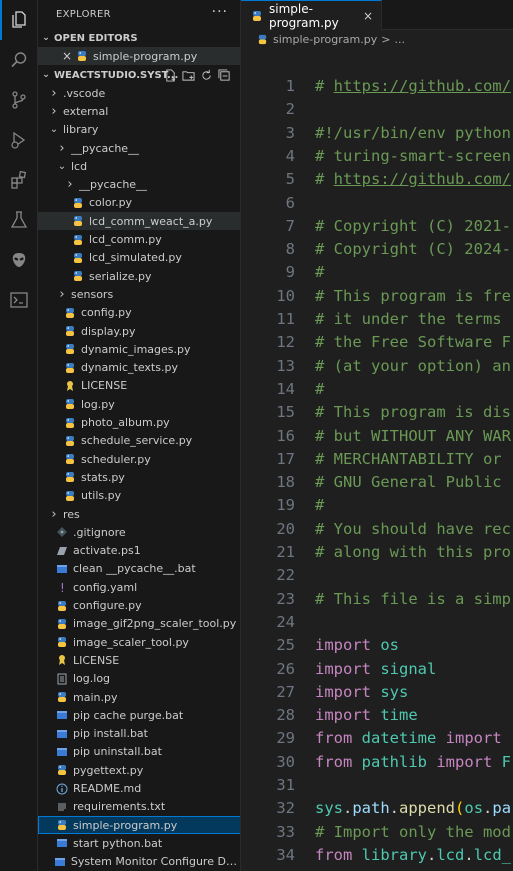 The image size is (513, 871). What do you see at coordinates (311, 15) in the screenshot?
I see `tab-simple-program: simple-program.py ×` at bounding box center [311, 15].